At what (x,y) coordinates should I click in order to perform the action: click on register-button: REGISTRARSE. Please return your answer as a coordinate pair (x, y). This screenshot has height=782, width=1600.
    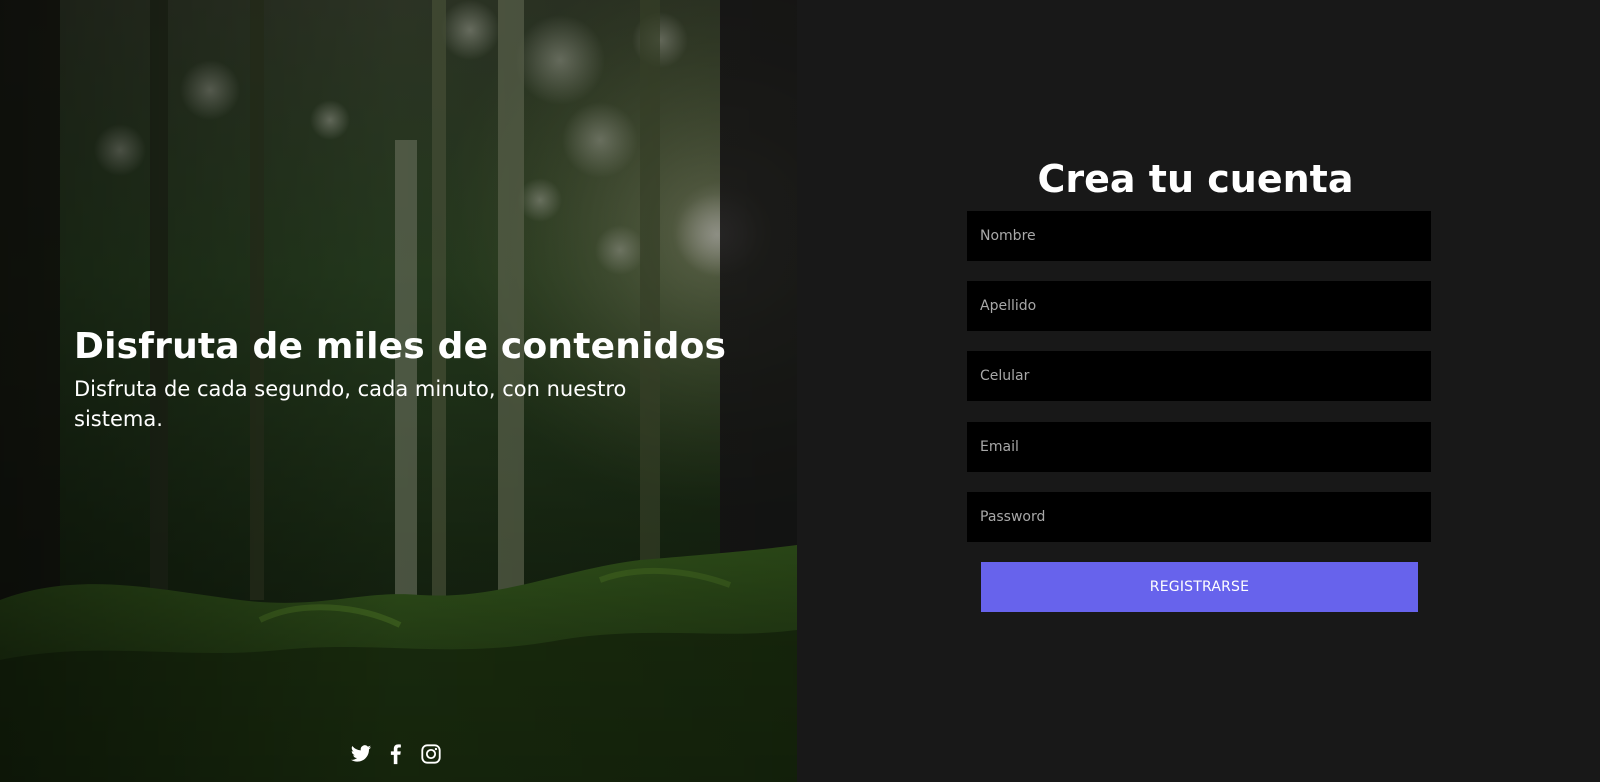
    Looking at the image, I should click on (1199, 587).